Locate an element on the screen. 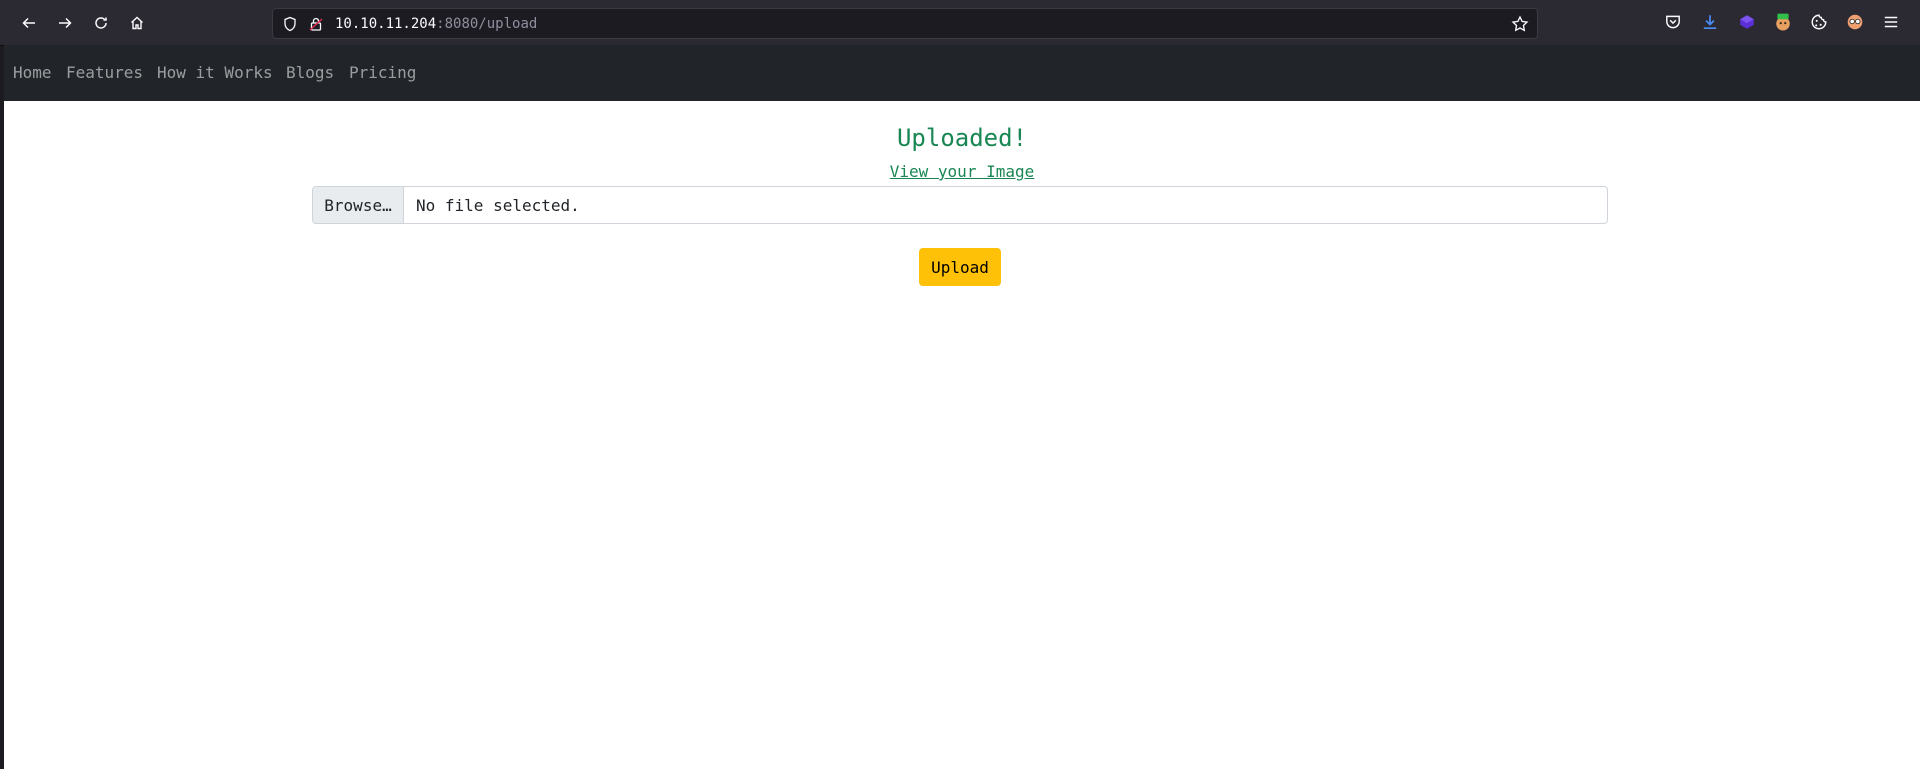 This screenshot has height=769, width=1920. file-input: Browse… No file selected. is located at coordinates (960, 205).